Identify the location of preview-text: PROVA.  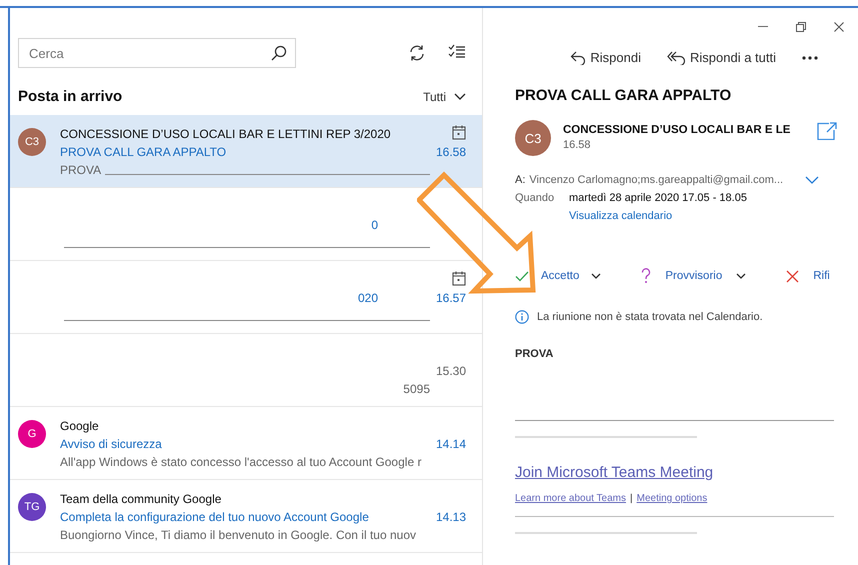
(81, 170).